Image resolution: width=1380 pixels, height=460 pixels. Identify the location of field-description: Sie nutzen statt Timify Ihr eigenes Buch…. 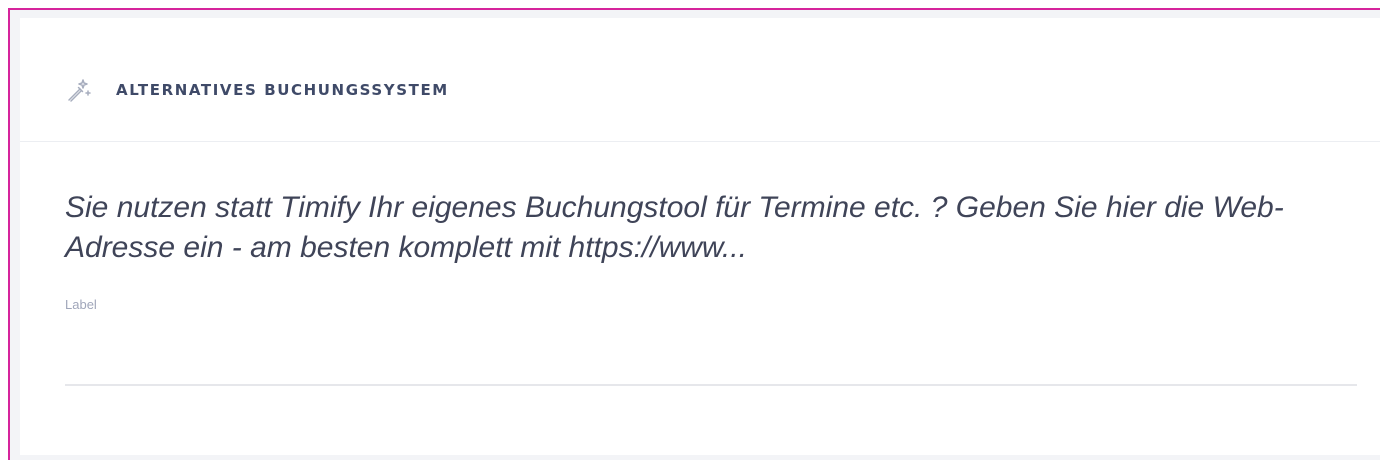
(674, 227).